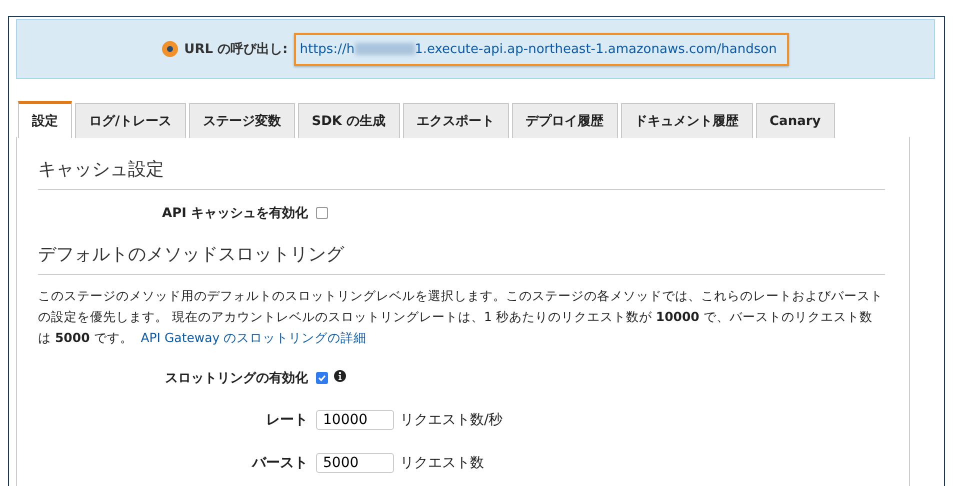 The width and height of the screenshot is (953, 486). Describe the element at coordinates (461, 173) in the screenshot. I see `section-heading: キャッシュ設定` at that location.